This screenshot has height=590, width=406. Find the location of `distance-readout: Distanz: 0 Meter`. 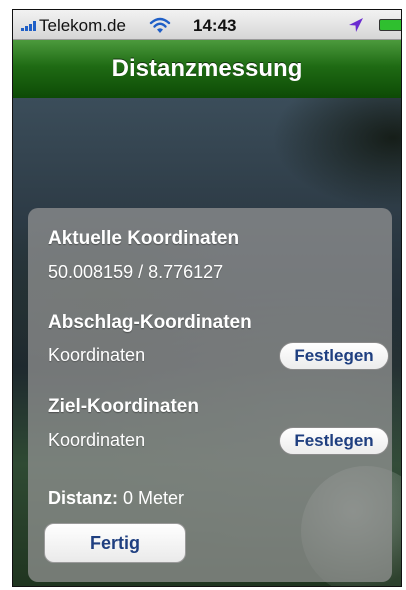

distance-readout: Distanz: 0 Meter is located at coordinates (116, 498).